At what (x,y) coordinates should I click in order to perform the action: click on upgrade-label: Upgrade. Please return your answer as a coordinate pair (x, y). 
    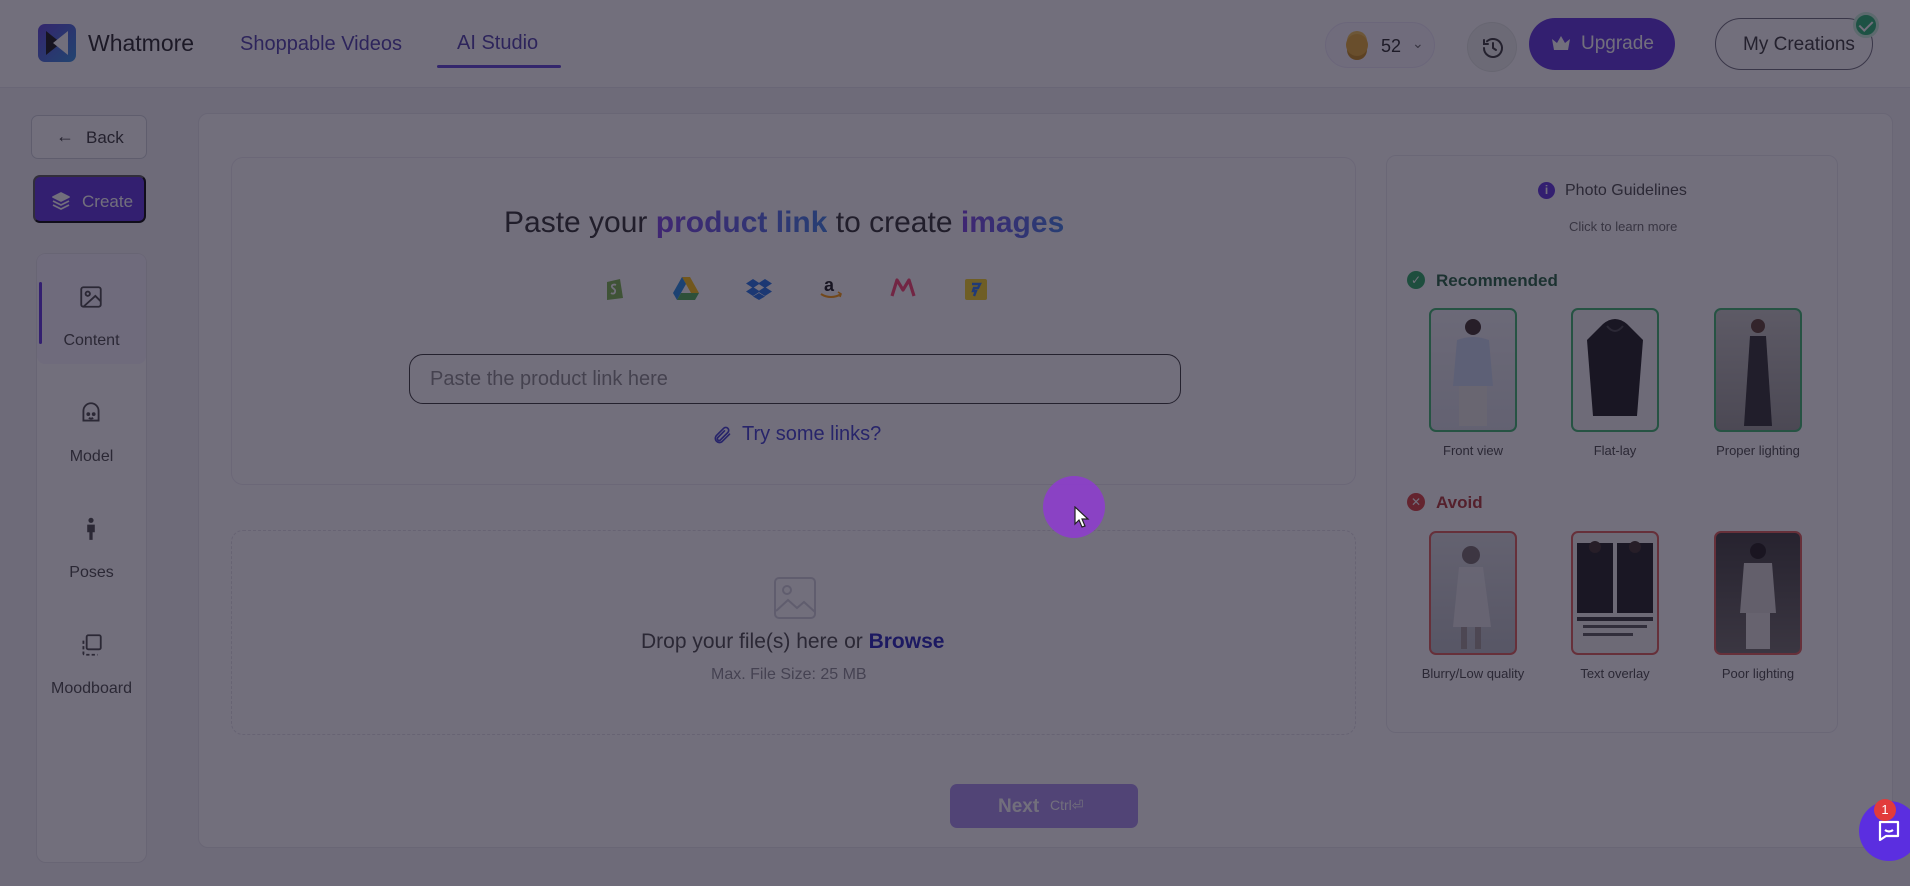
    Looking at the image, I should click on (1617, 43).